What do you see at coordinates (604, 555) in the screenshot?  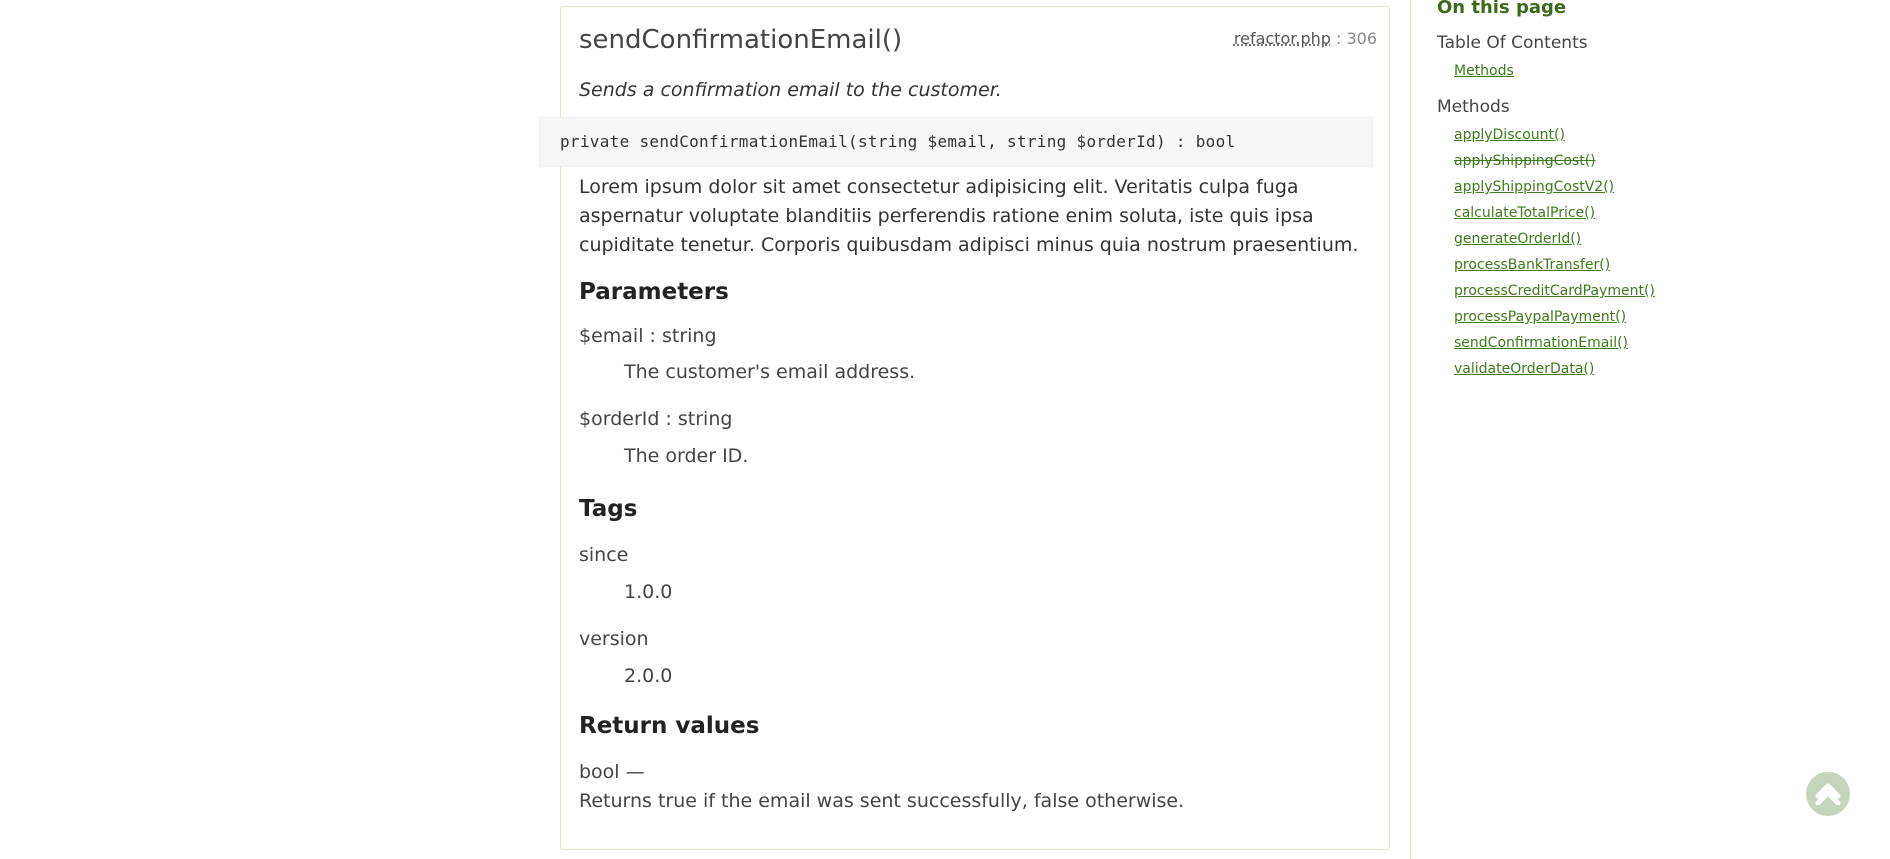 I see `tag-term: since` at bounding box center [604, 555].